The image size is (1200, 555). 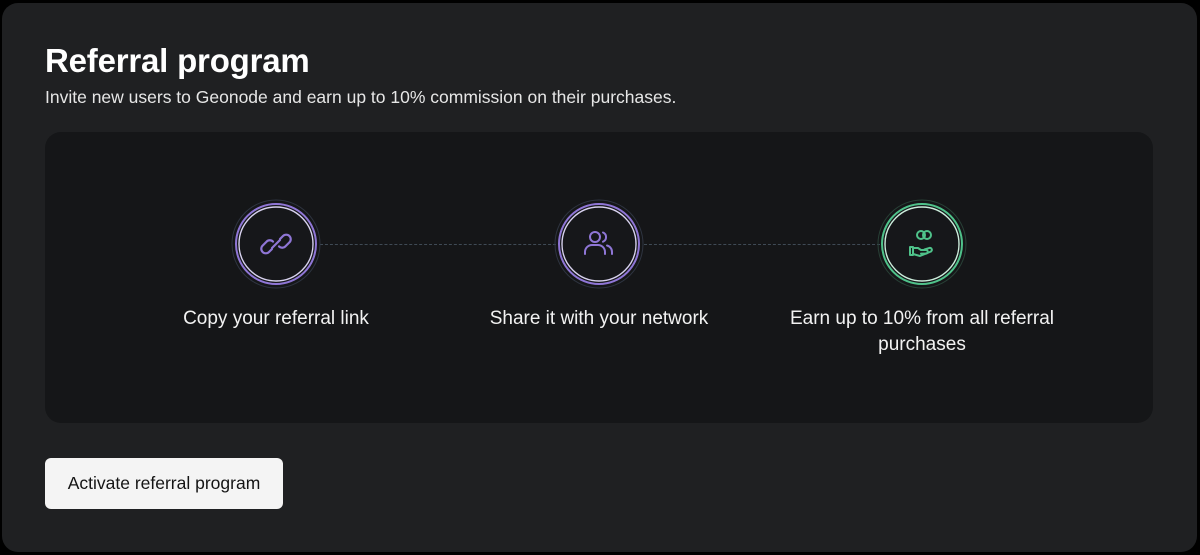 I want to click on step-2-label: Share it with your network, so click(x=599, y=318).